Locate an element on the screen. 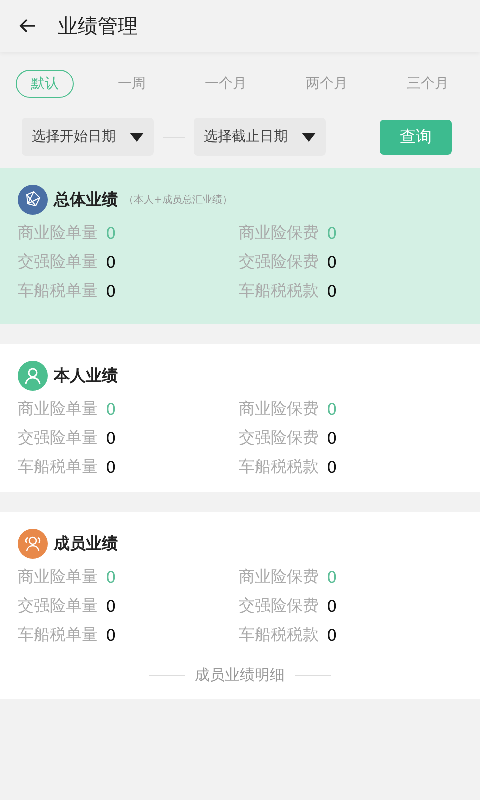 This screenshot has width=480, height=800. section-title: 总体业绩 is located at coordinates (86, 200).